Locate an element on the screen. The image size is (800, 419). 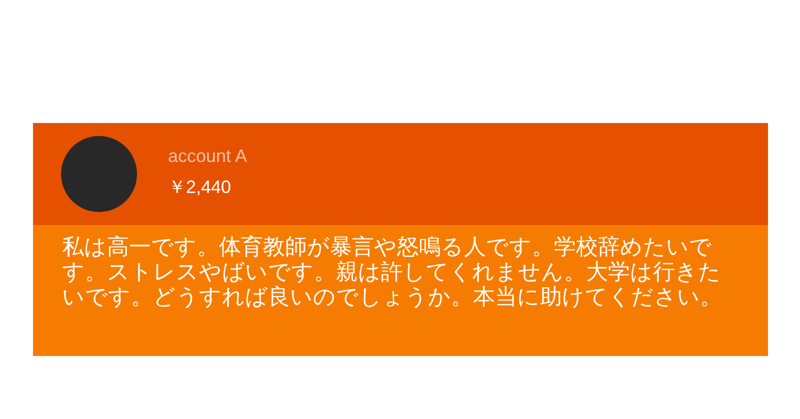
author-name: account A is located at coordinates (208, 156).